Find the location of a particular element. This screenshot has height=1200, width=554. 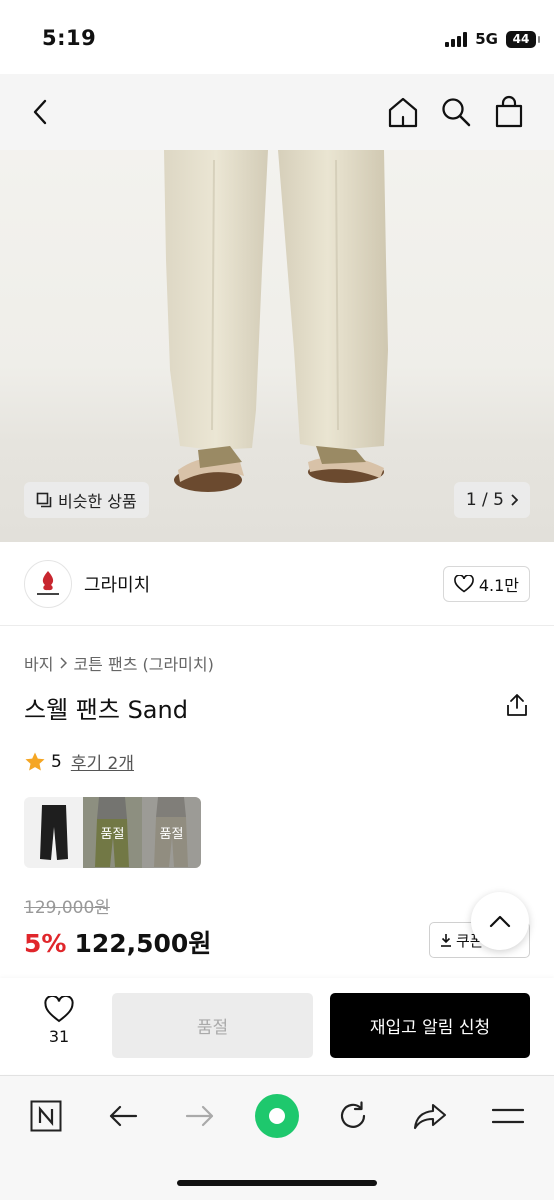

brand-logo-mark is located at coordinates (48, 583).